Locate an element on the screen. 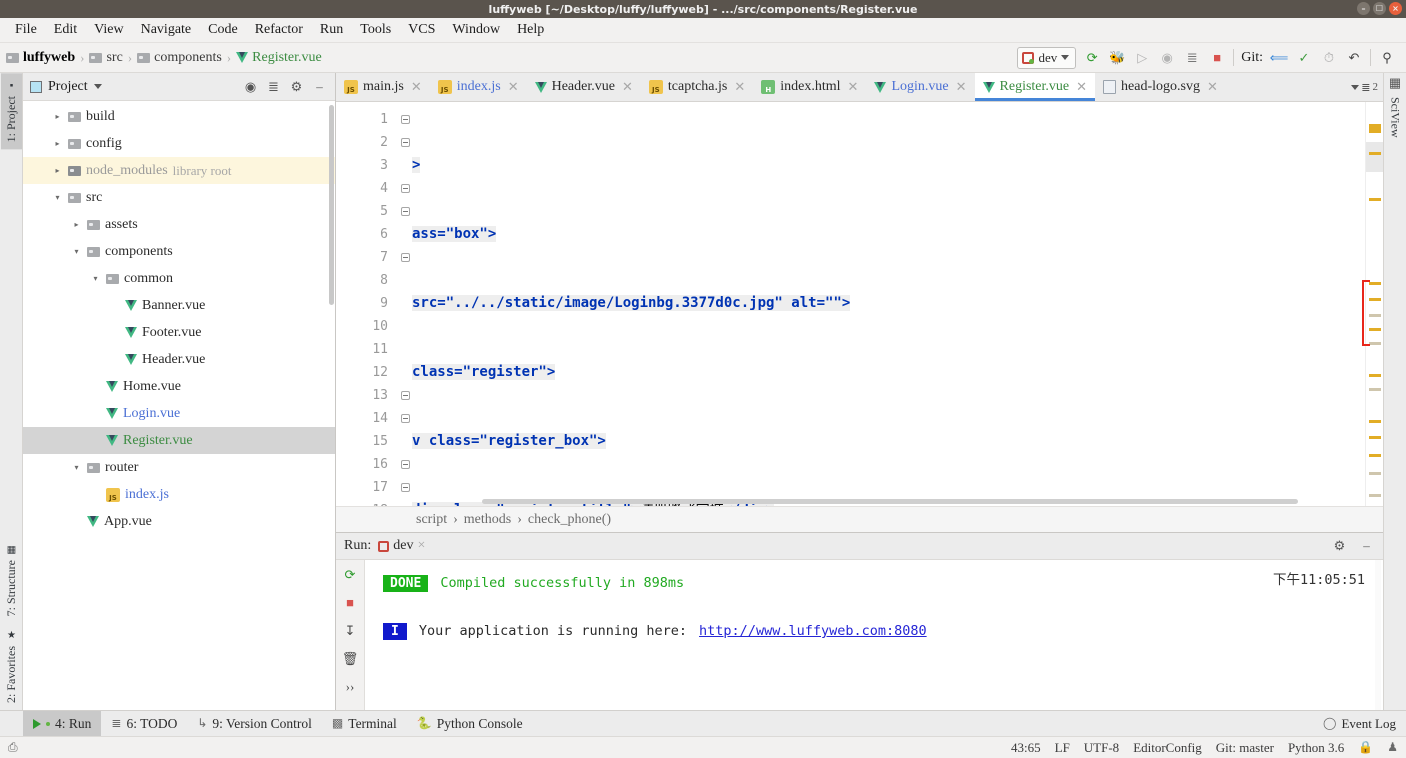 Image resolution: width=1406 pixels, height=758 pixels. scroll-to-end-icon: ↧ is located at coordinates (350, 630).